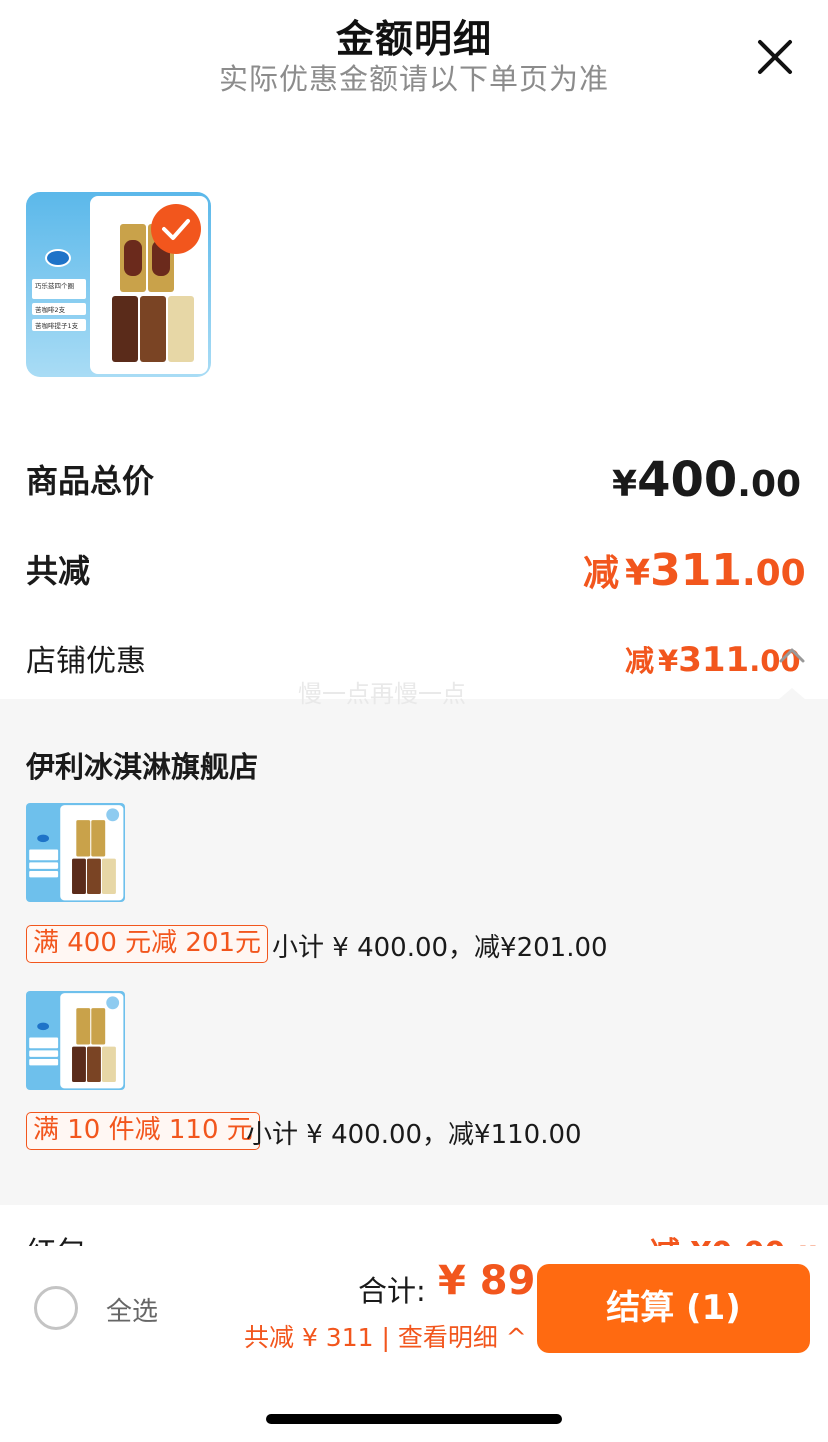 The image size is (828, 1442). What do you see at coordinates (414, 1135) in the screenshot?
I see `promo-subtotal-2: 小计 ¥ 400.00，减¥110.00` at bounding box center [414, 1135].